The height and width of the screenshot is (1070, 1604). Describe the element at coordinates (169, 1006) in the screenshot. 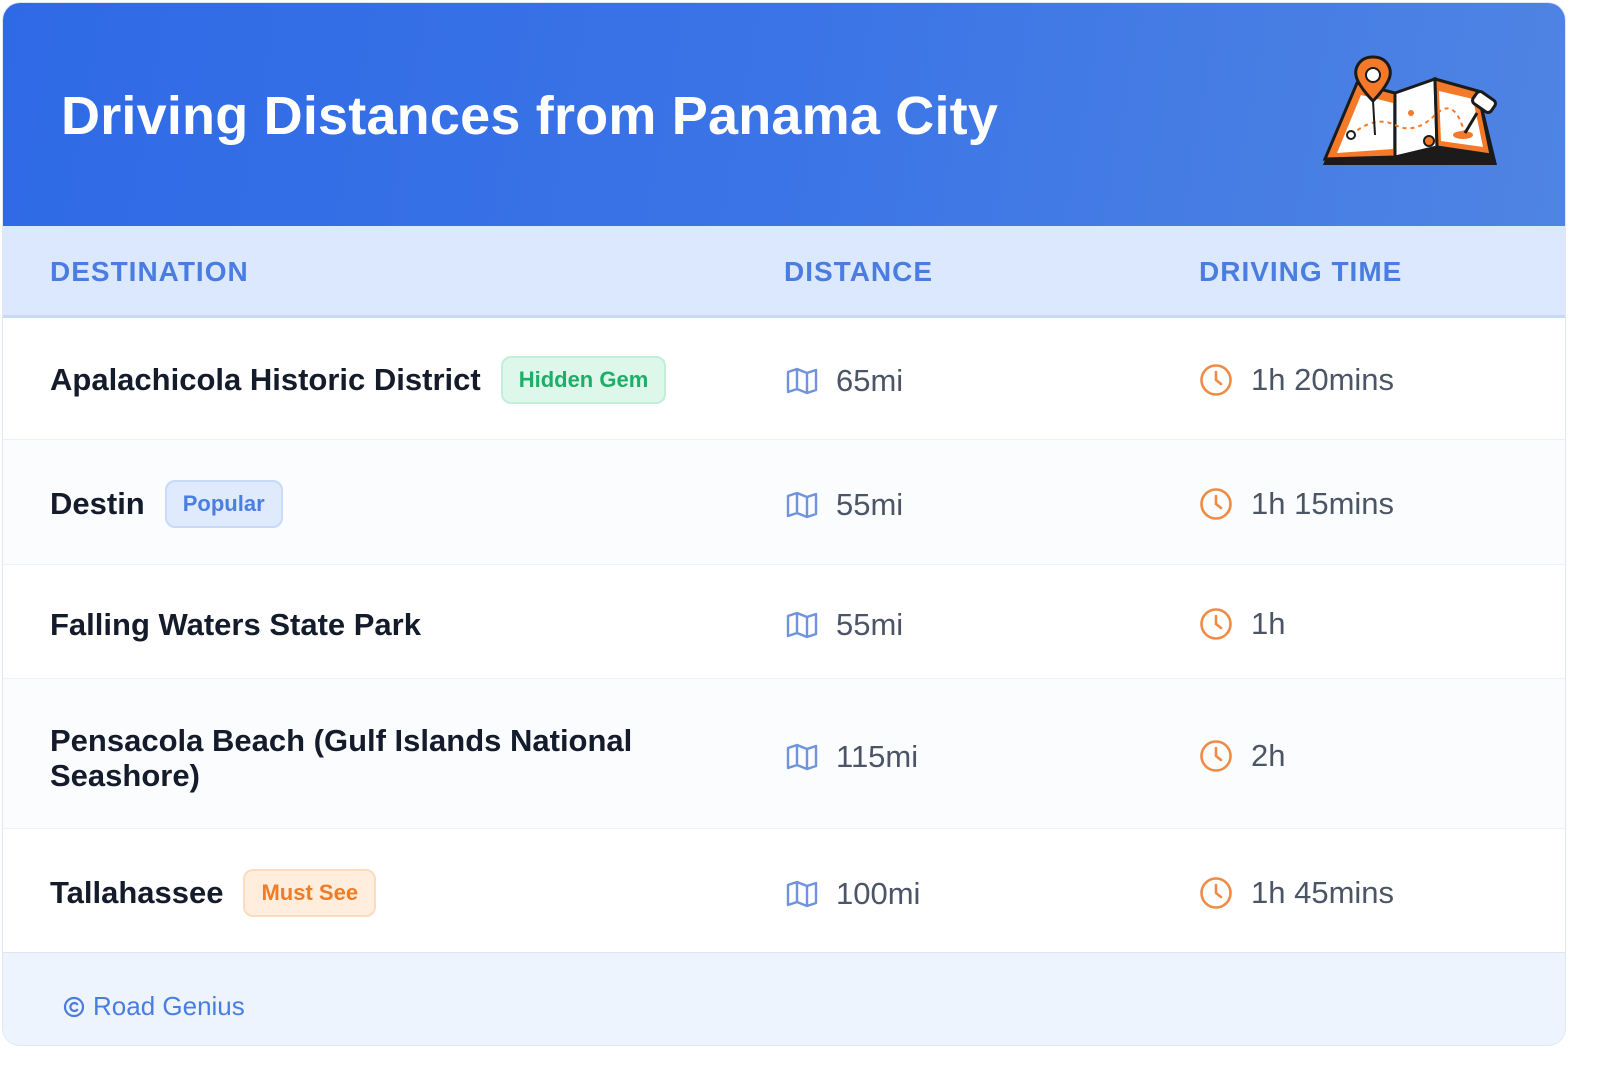

I see `footer-brand-label: Road Genius` at that location.